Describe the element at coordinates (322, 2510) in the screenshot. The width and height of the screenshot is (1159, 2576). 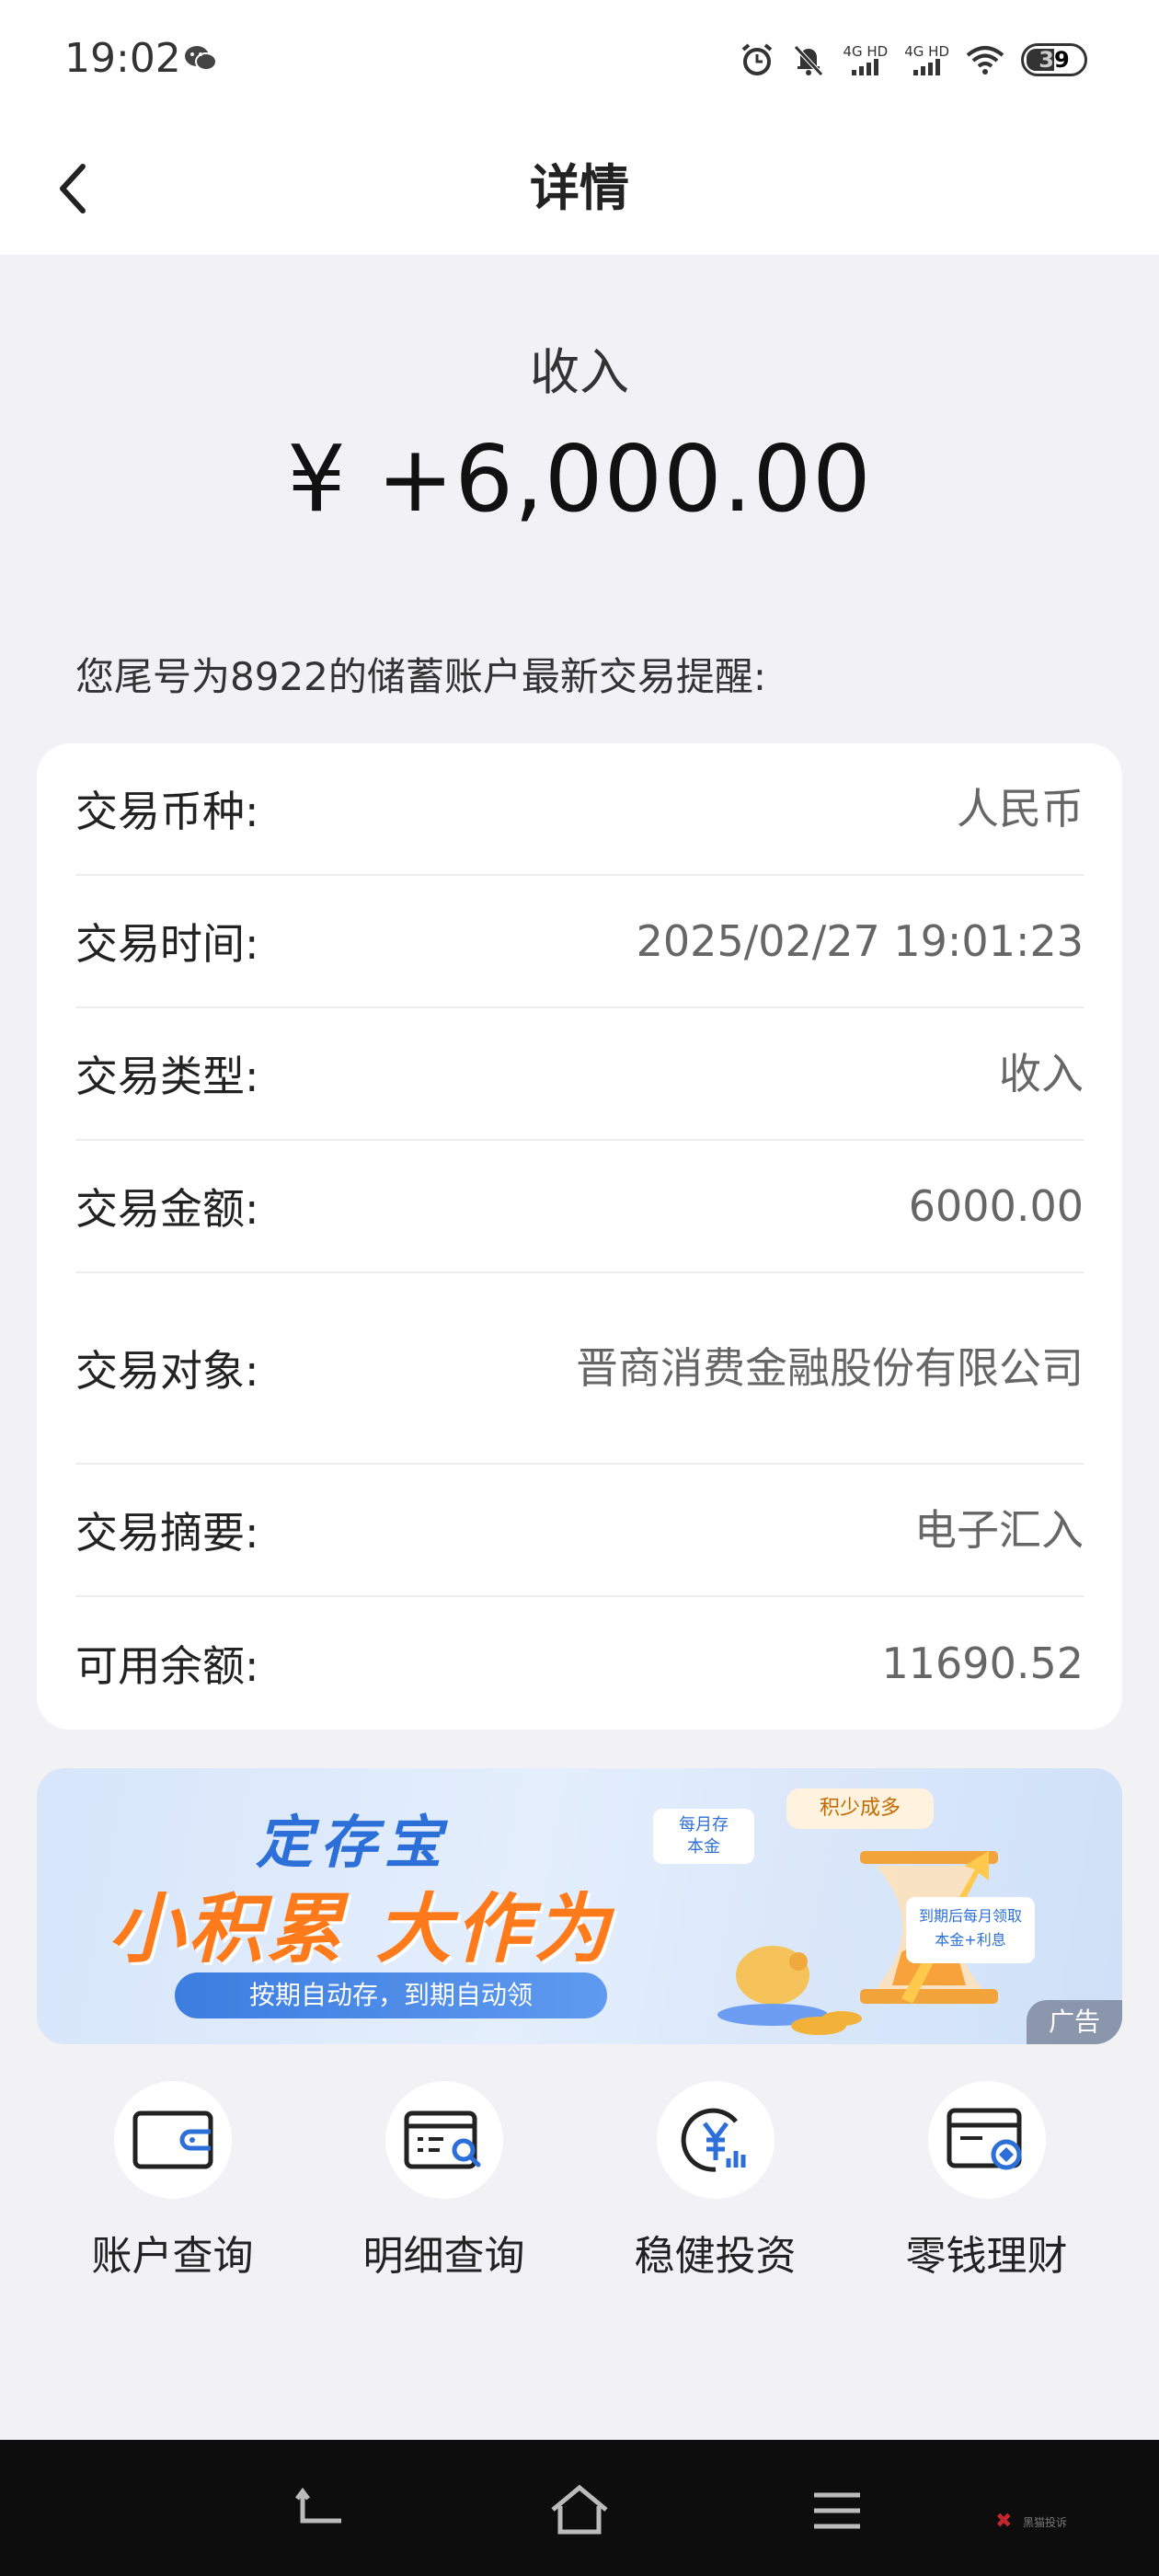
I see `back-nav-icon` at that location.